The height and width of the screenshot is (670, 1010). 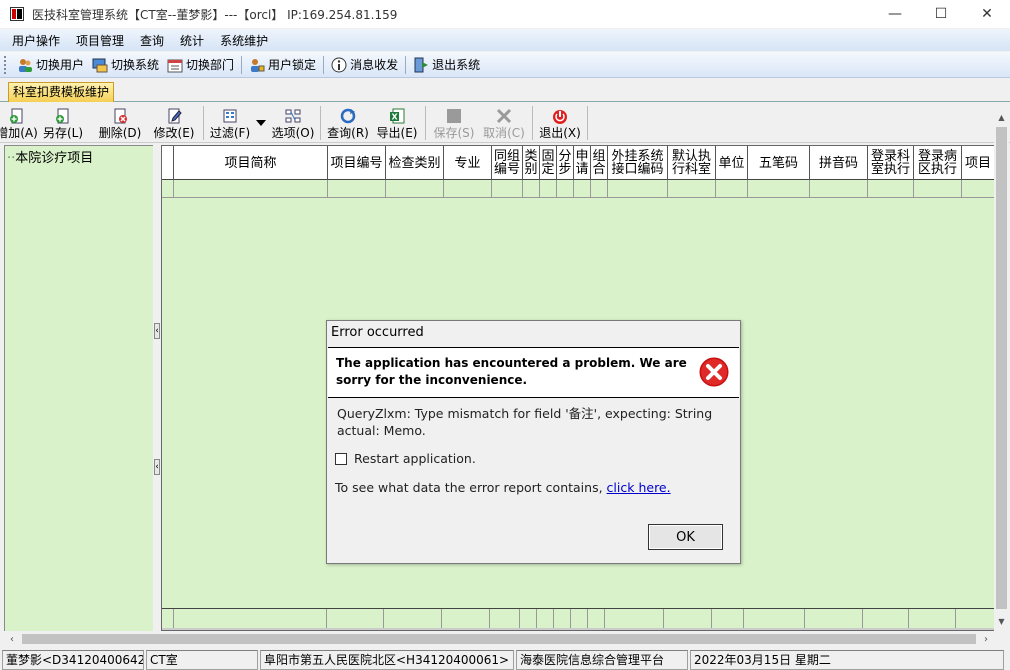 I want to click on horizontal-scrollbar: ‹ ›, so click(x=499, y=639).